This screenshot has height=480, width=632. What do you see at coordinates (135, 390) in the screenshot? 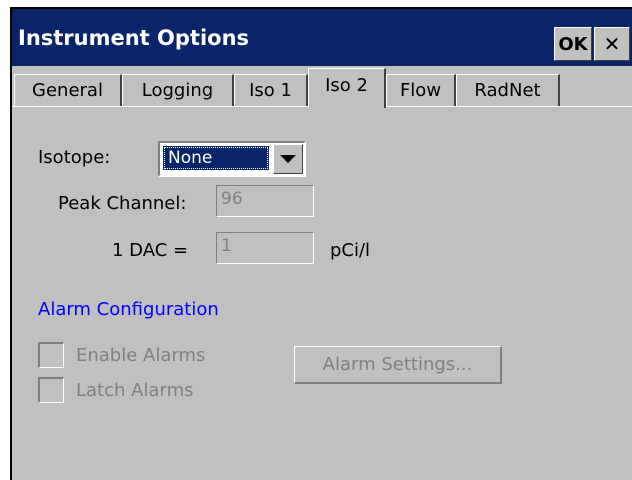
I see `latch-alarms-label: Latch Alarms` at bounding box center [135, 390].